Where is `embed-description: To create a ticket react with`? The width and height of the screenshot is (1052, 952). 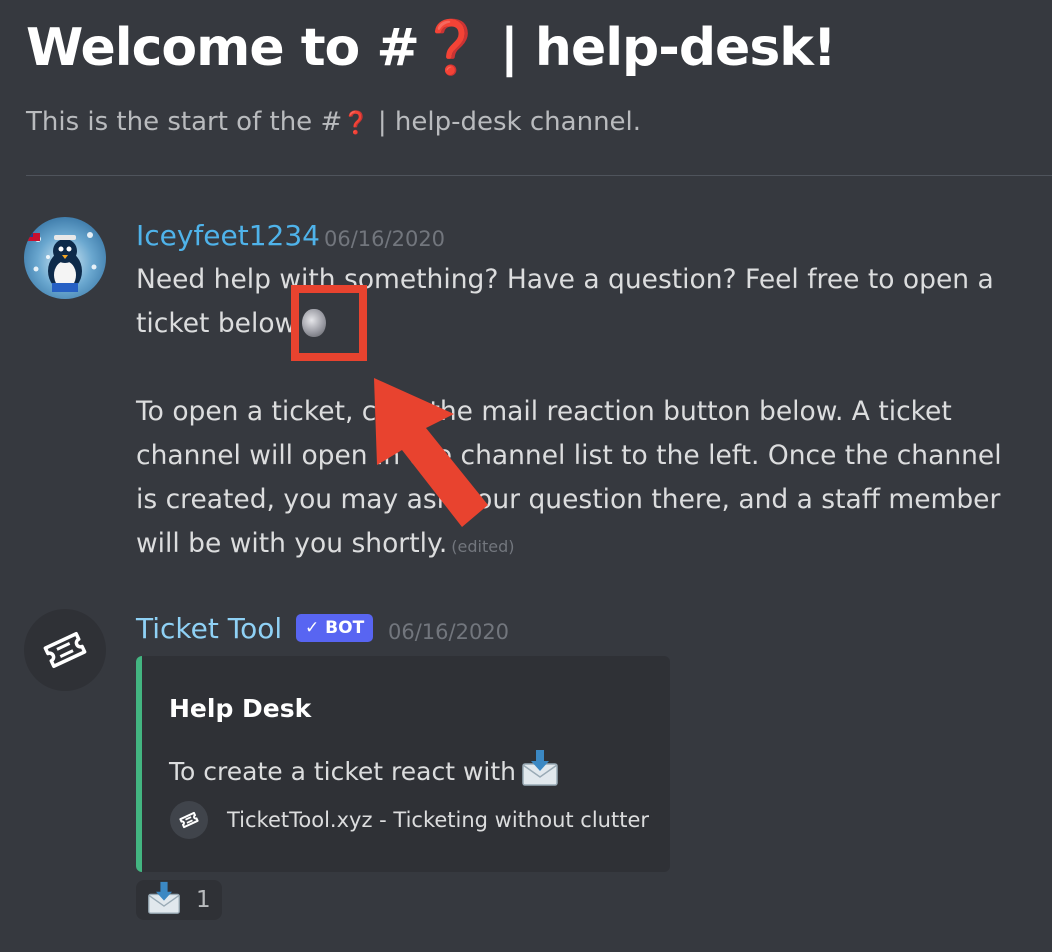 embed-description: To create a ticket react with is located at coordinates (364, 771).